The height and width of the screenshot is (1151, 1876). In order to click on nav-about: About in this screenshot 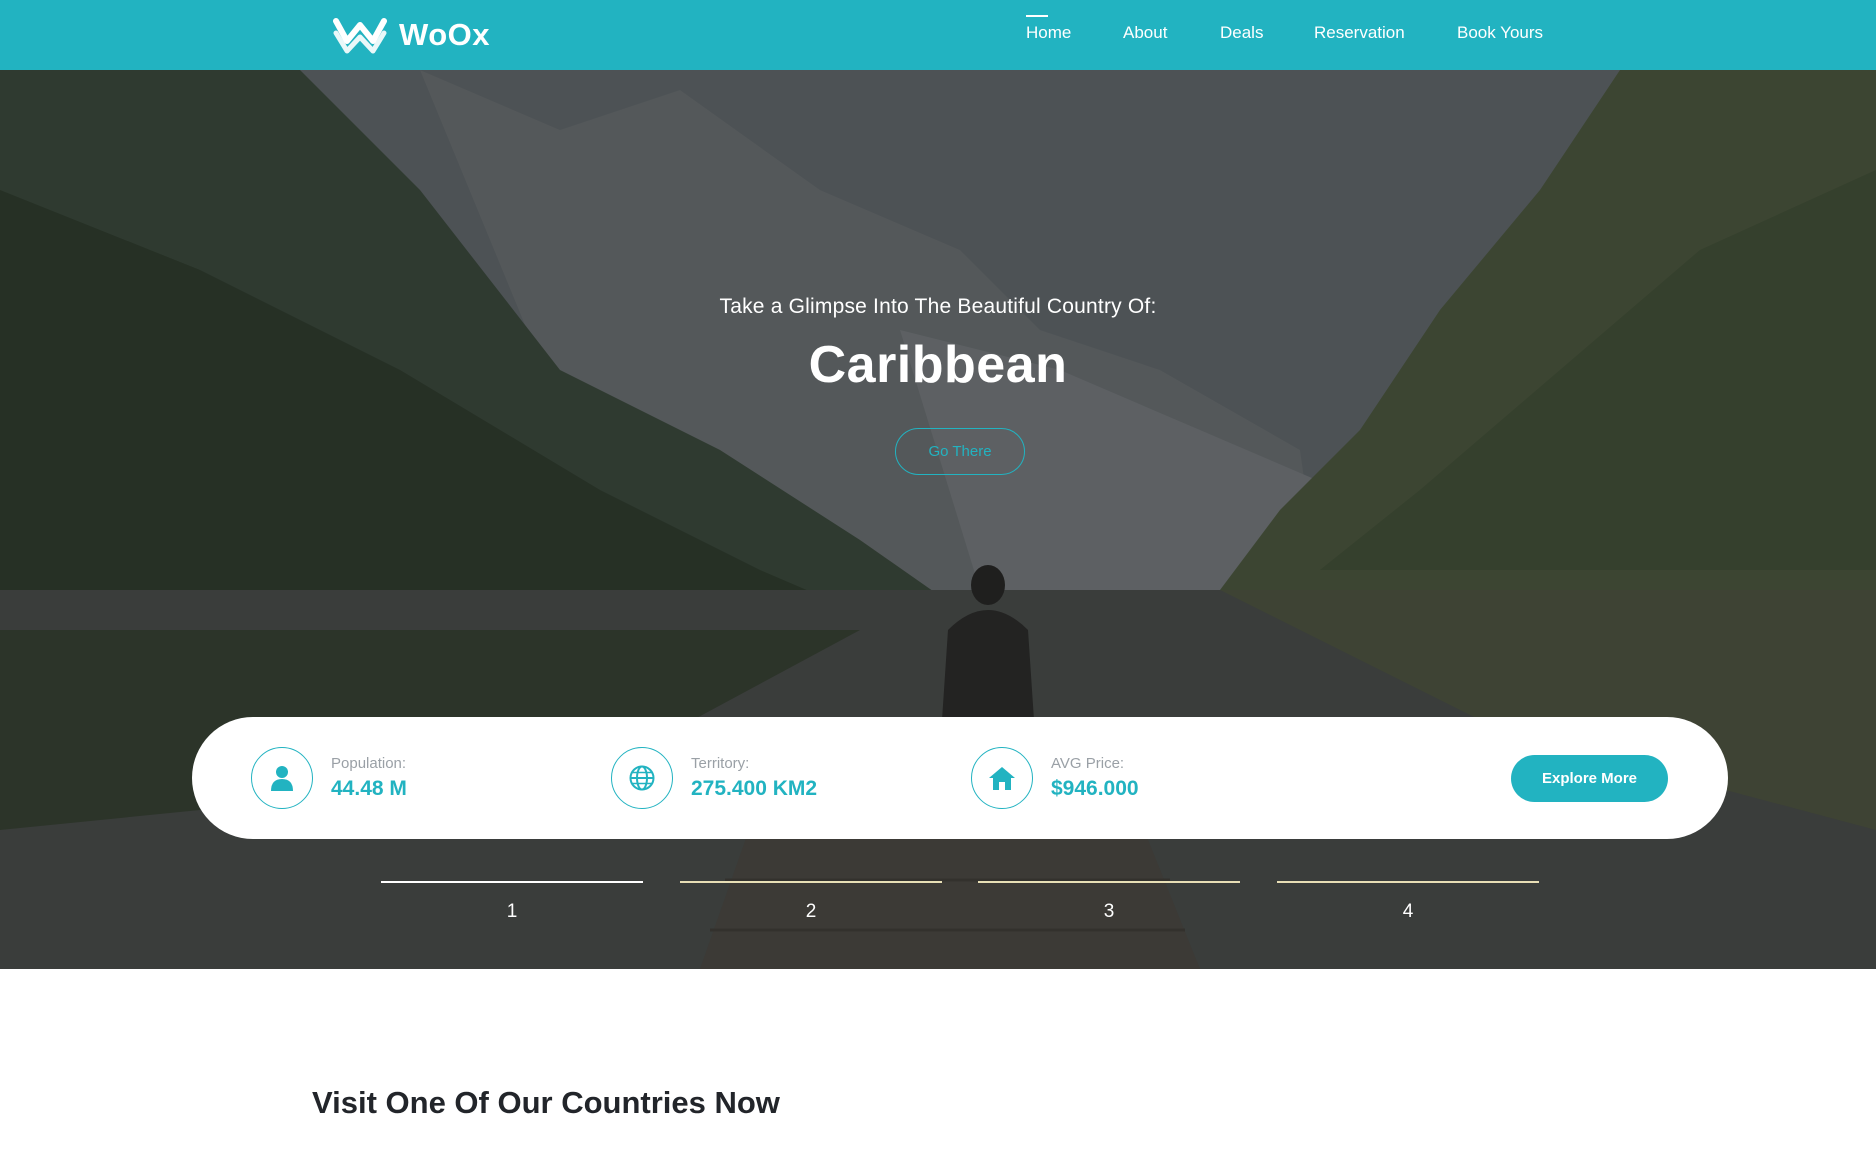, I will do `click(1145, 33)`.